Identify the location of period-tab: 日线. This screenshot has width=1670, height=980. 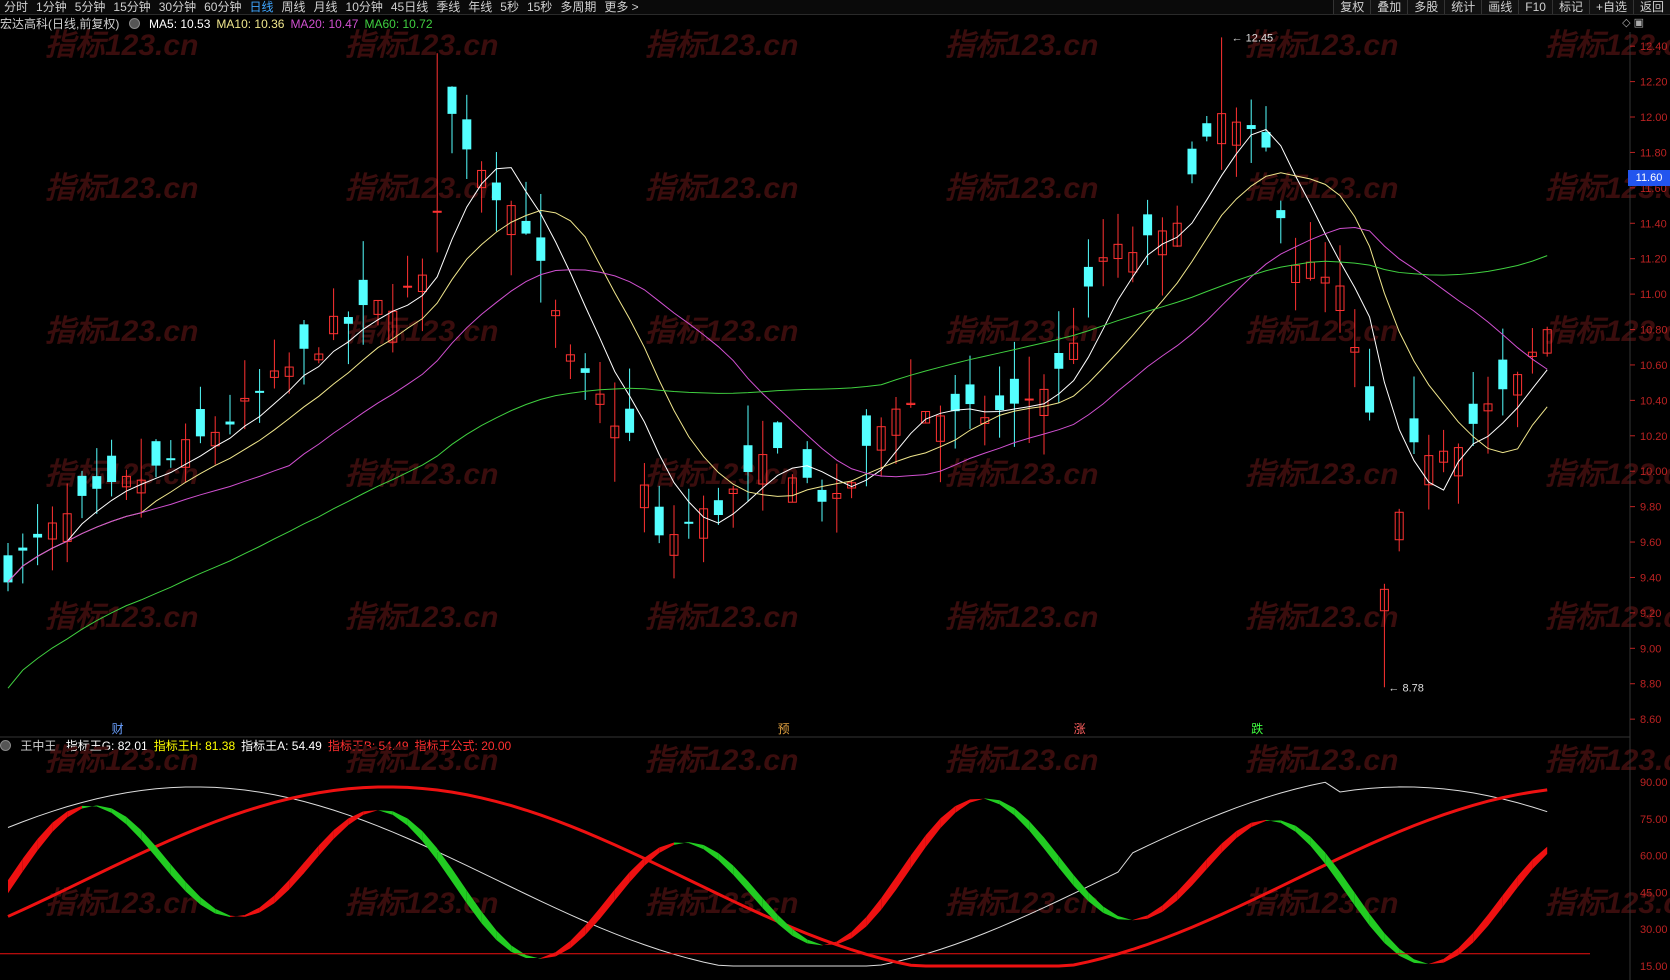
(261, 7).